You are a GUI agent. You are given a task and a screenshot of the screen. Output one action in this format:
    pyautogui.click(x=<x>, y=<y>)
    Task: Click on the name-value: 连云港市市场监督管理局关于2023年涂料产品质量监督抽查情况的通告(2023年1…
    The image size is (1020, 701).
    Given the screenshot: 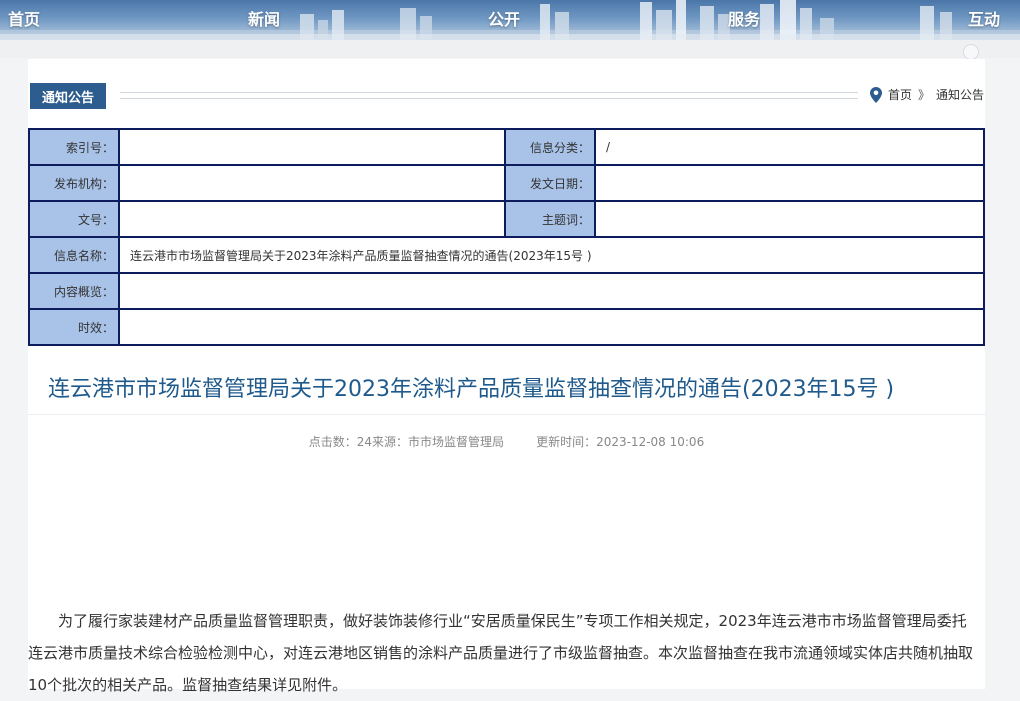 What is the action you would take?
    pyautogui.click(x=551, y=255)
    